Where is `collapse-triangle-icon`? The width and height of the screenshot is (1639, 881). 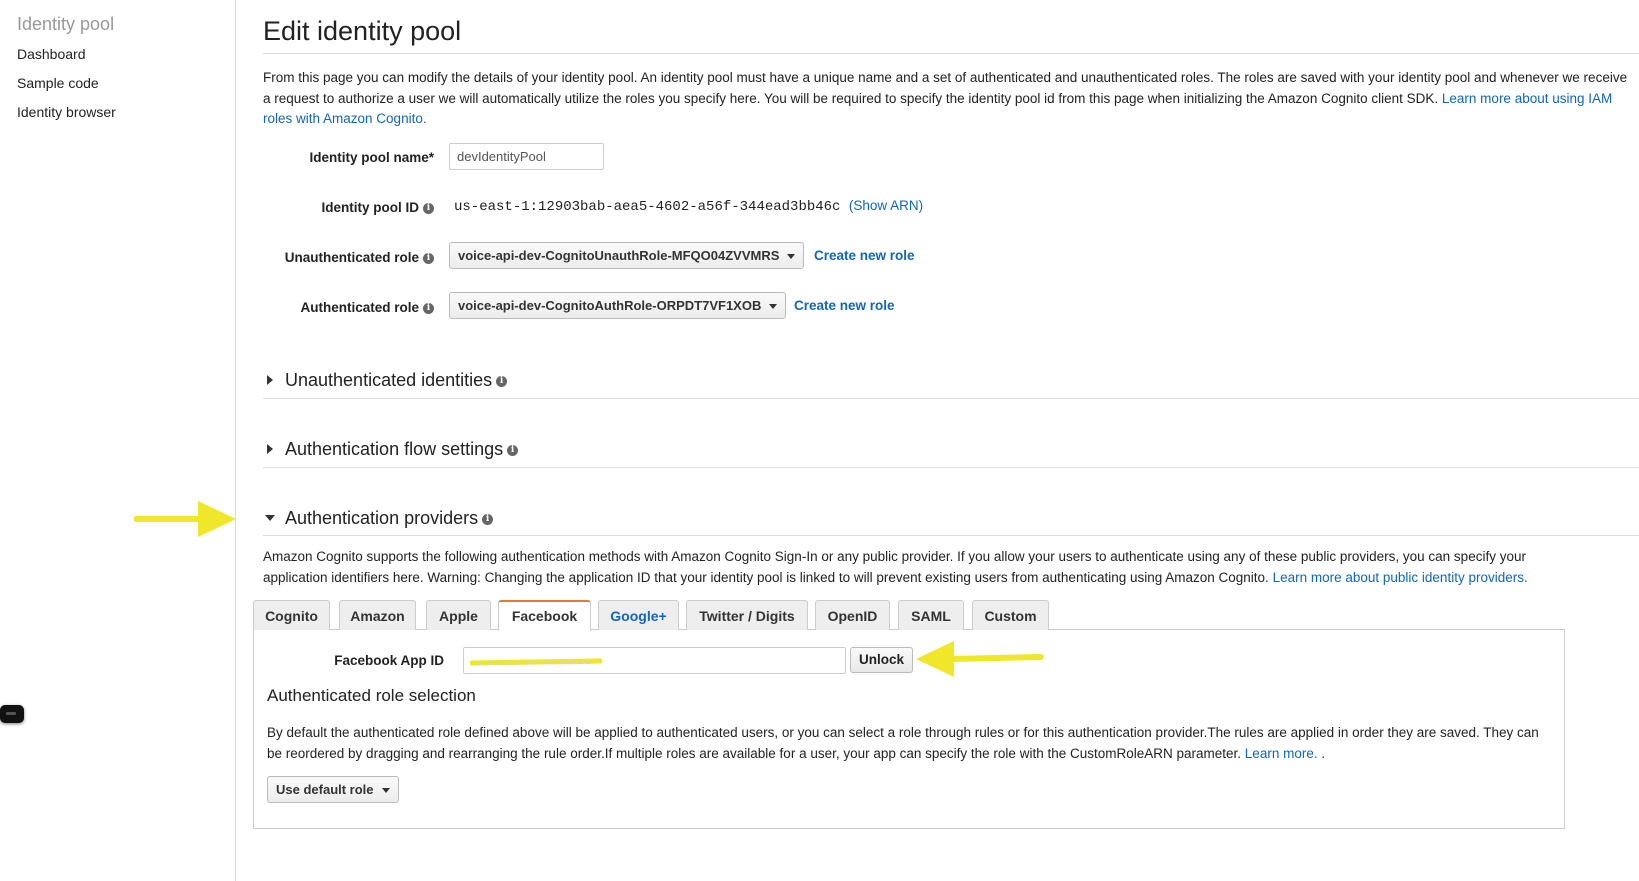 collapse-triangle-icon is located at coordinates (270, 518).